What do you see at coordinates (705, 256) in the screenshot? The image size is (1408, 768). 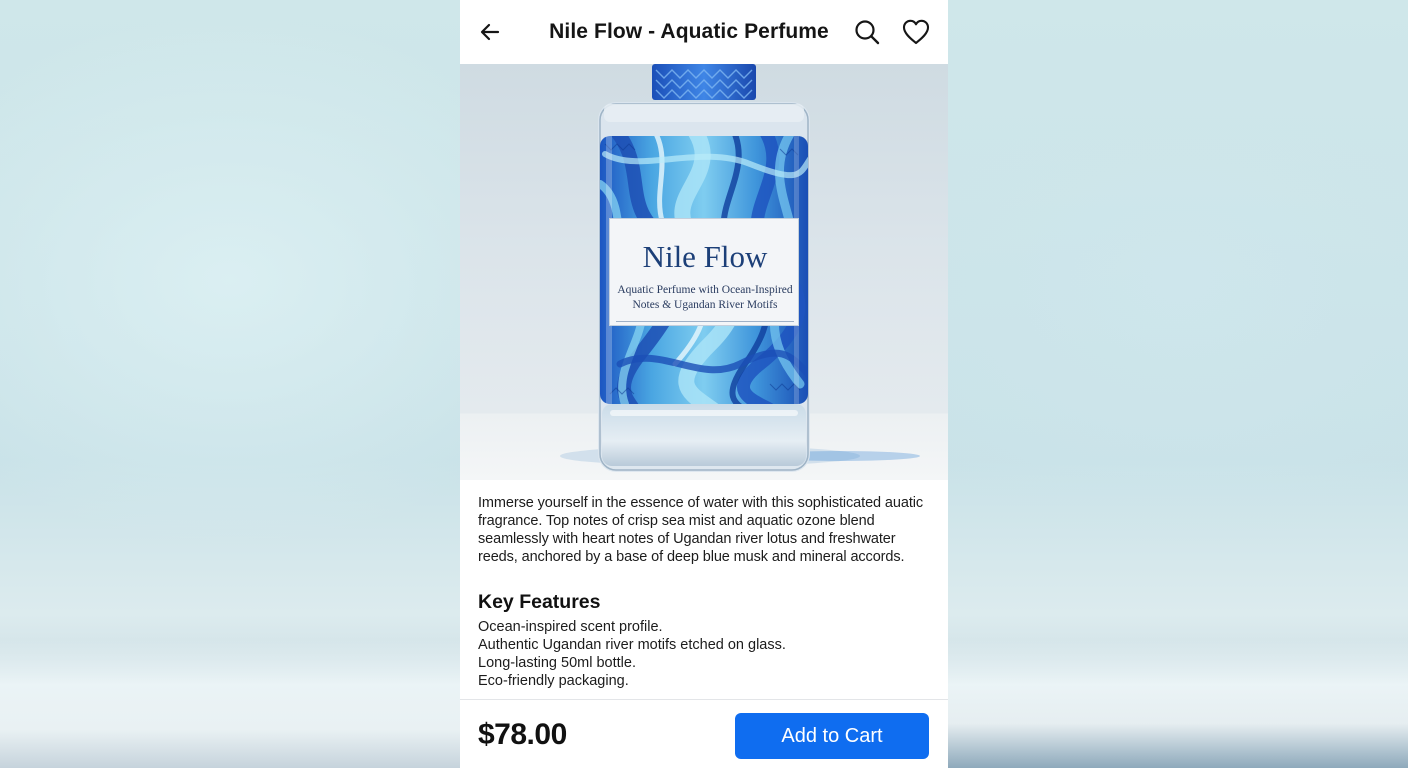 I see `bottle-label-title: Nile Flow` at bounding box center [705, 256].